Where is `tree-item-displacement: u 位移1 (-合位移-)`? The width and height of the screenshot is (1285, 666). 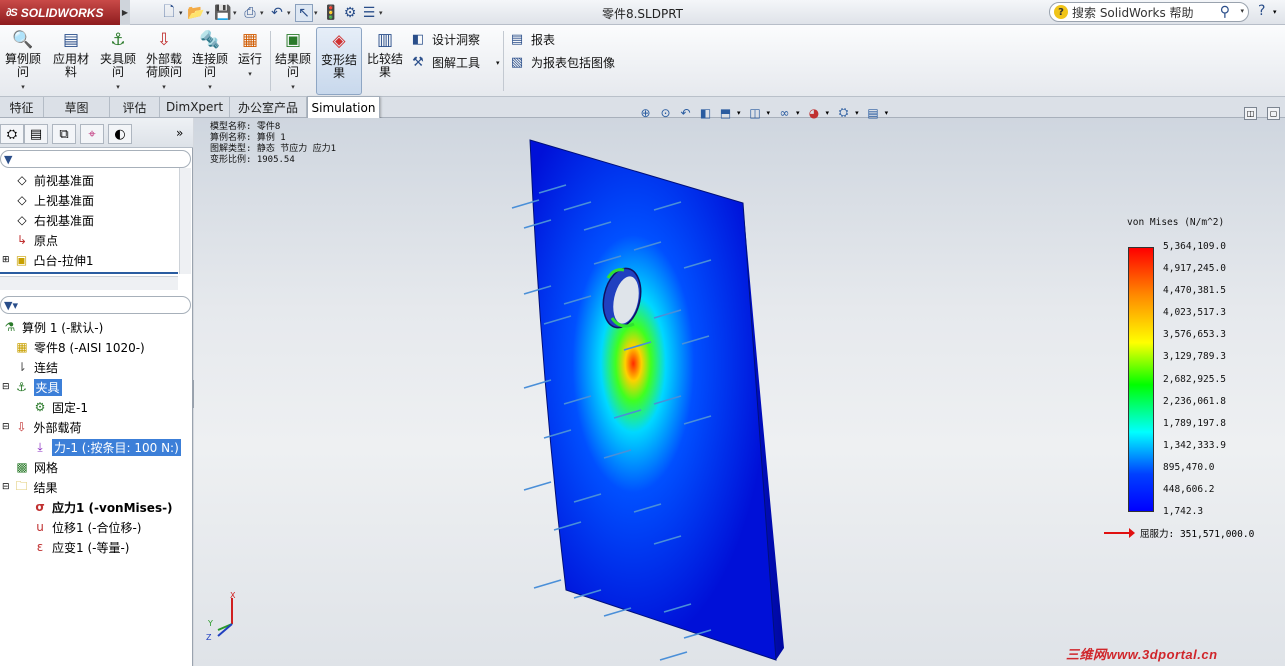 tree-item-displacement: u 位移1 (-合位移-) is located at coordinates (86, 527).